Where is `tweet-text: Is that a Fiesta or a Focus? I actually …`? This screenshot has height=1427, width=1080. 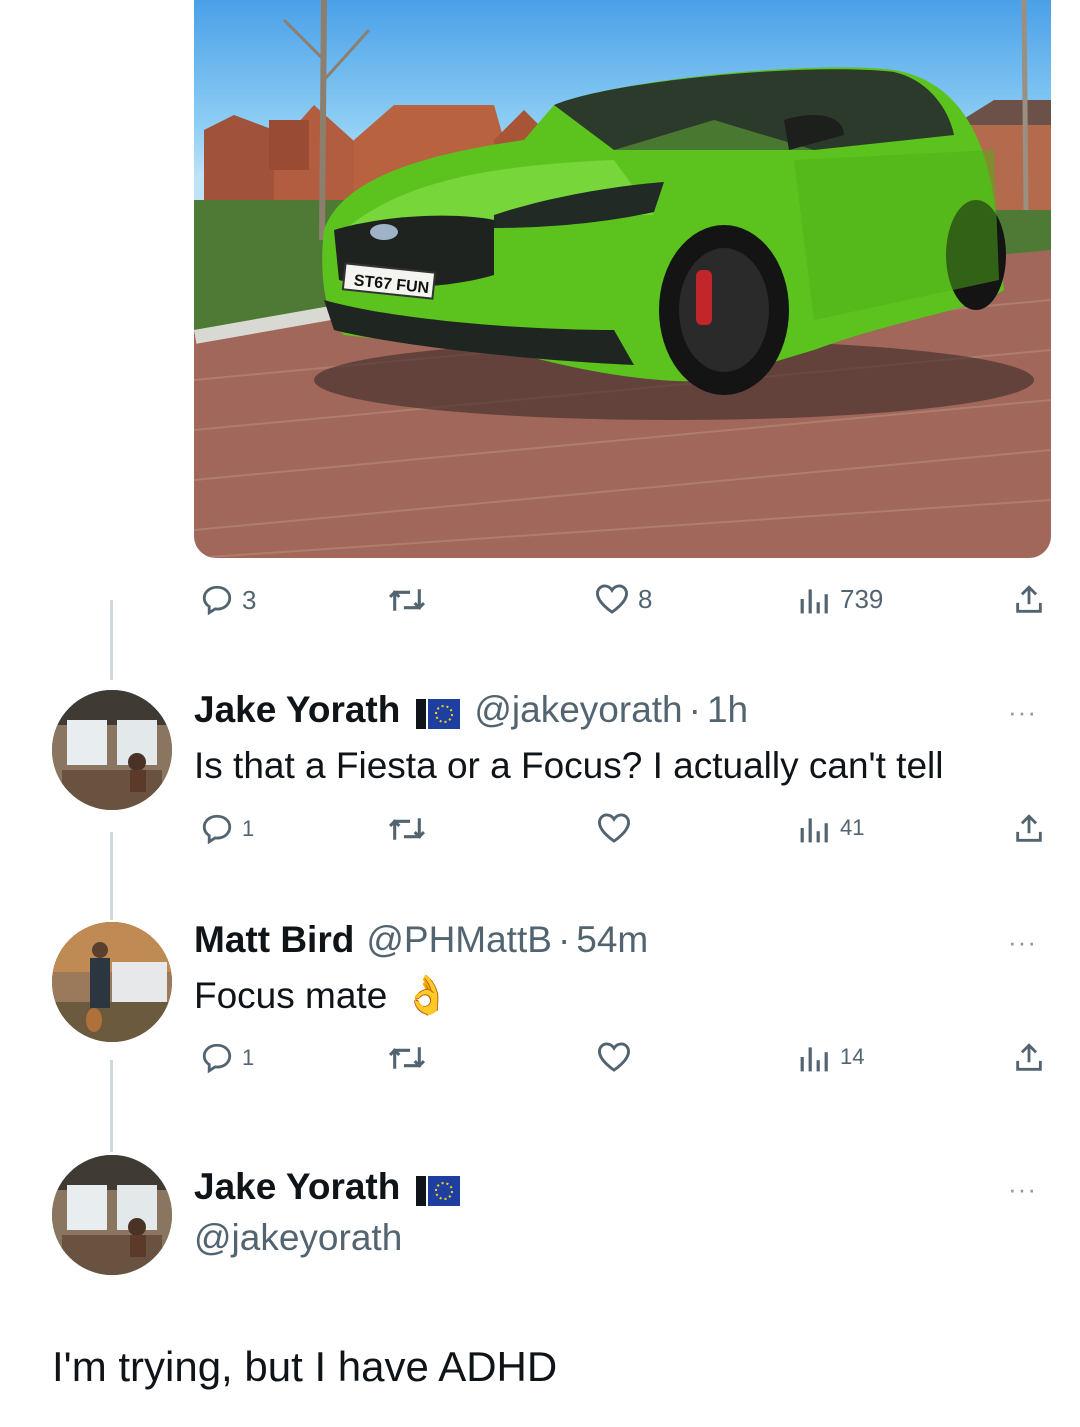 tweet-text: Is that a Fiesta or a Focus? I actually … is located at coordinates (569, 765).